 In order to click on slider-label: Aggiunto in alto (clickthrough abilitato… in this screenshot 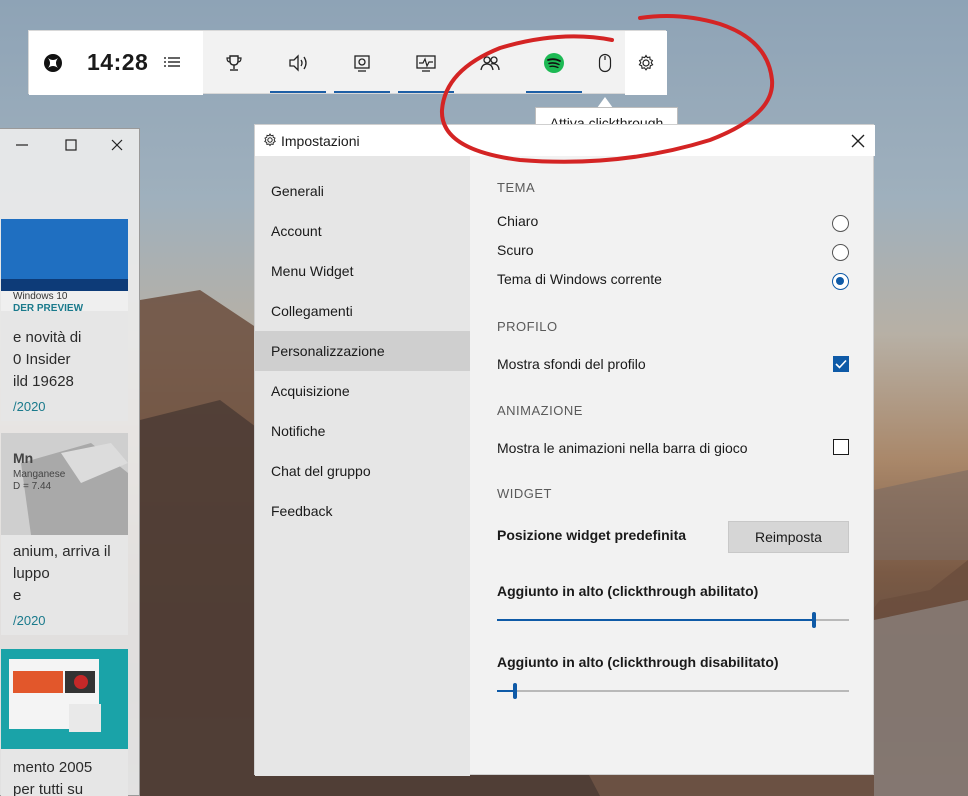, I will do `click(628, 591)`.